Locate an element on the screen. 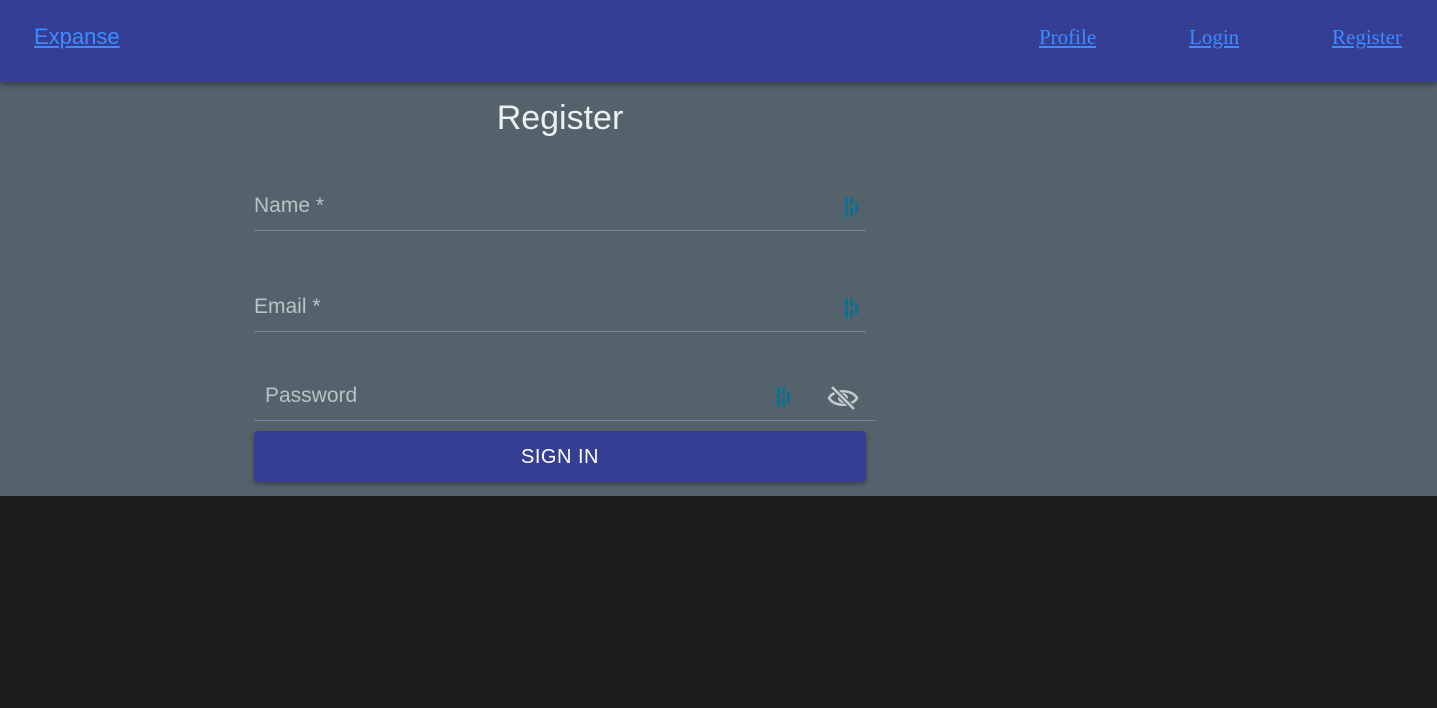 This screenshot has width=1437, height=708. email-field: Email * is located at coordinates (562, 308).